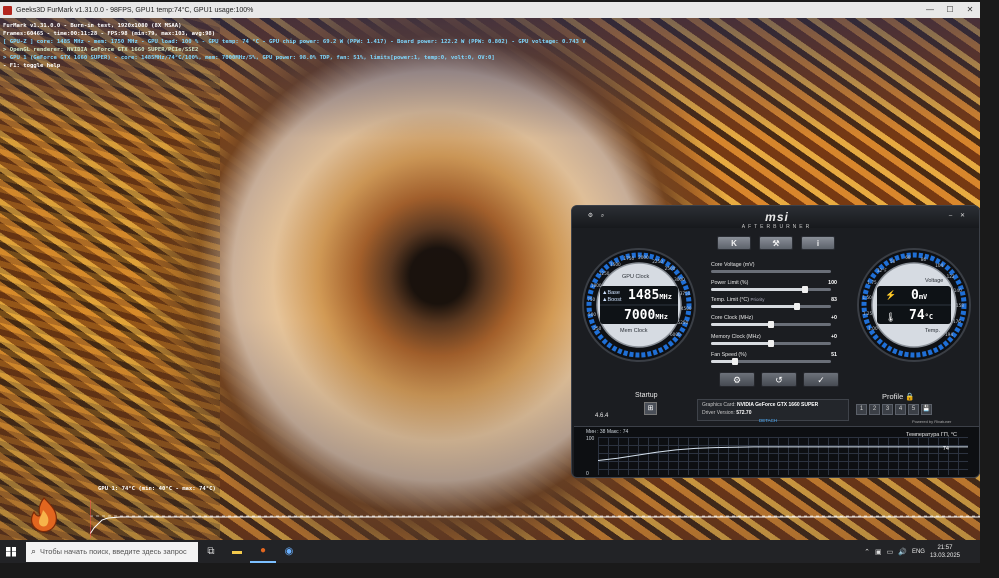 The image size is (999, 578). What do you see at coordinates (874, 409) in the screenshot?
I see `profile-slot: 2` at bounding box center [874, 409].